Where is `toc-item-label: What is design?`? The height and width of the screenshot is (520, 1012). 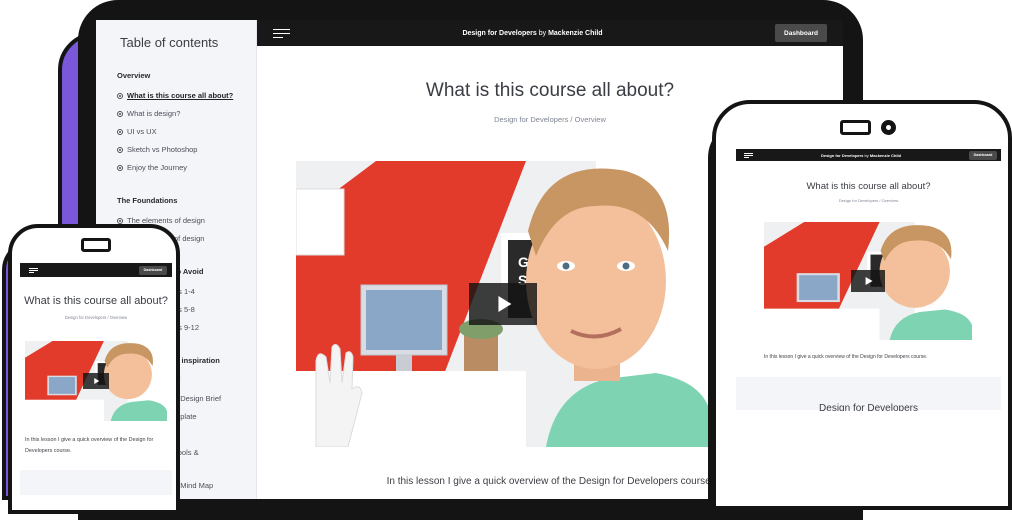
toc-item-label: What is design? is located at coordinates (154, 113).